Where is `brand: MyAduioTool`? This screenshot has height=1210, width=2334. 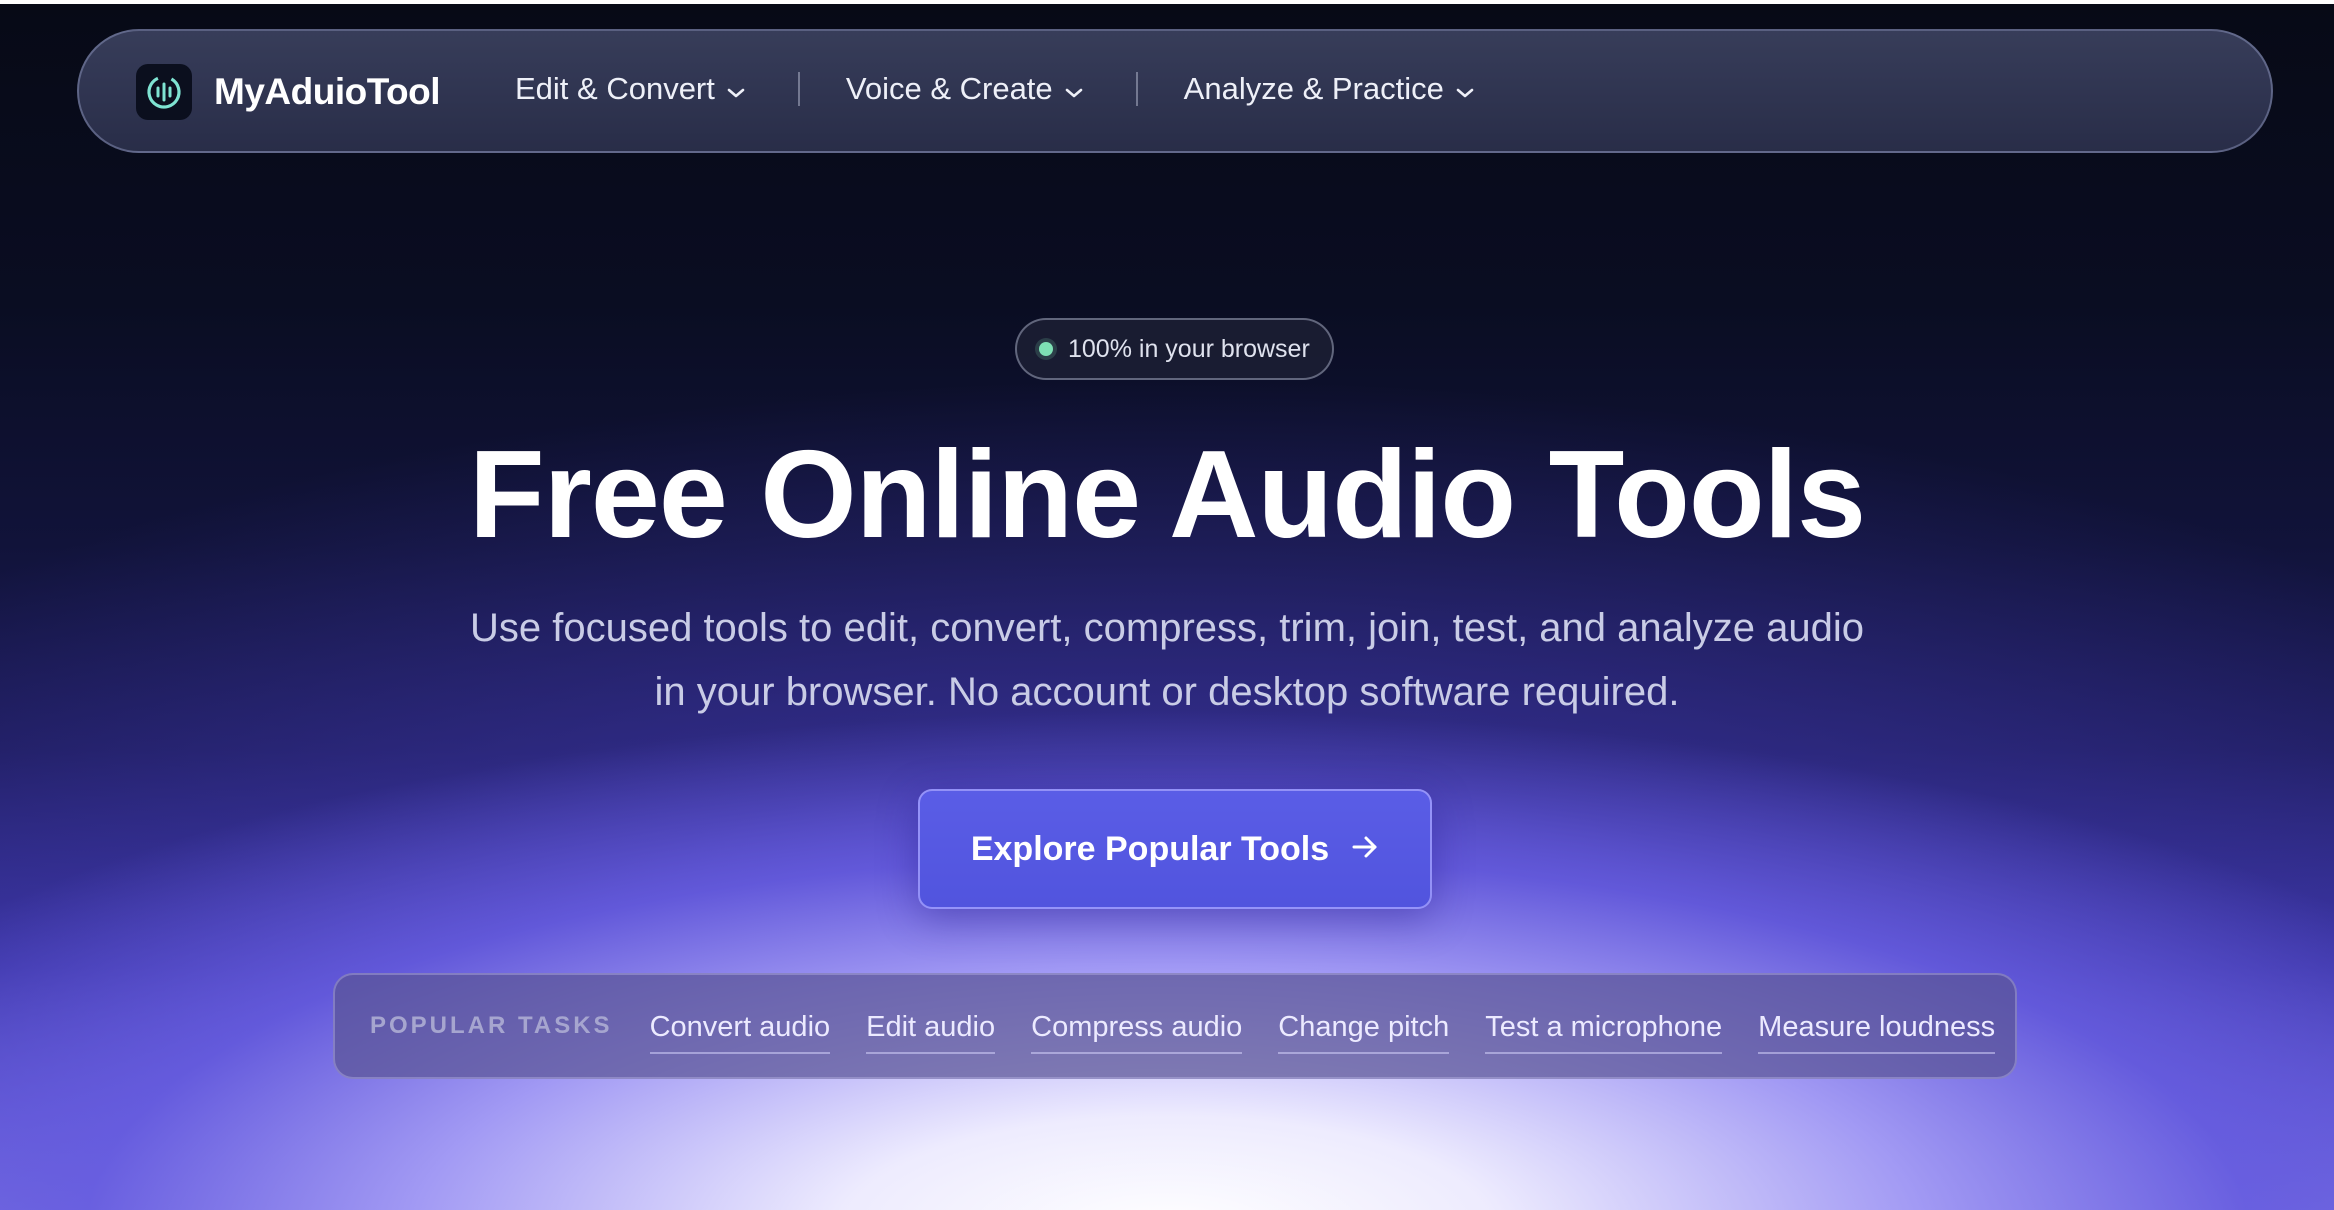 brand: MyAduioTool is located at coordinates (288, 92).